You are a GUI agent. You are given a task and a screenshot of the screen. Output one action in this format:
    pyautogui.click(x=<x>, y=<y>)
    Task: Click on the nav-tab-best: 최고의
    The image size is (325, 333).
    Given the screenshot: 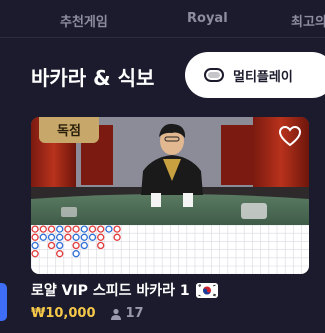 What is the action you would take?
    pyautogui.click(x=308, y=20)
    